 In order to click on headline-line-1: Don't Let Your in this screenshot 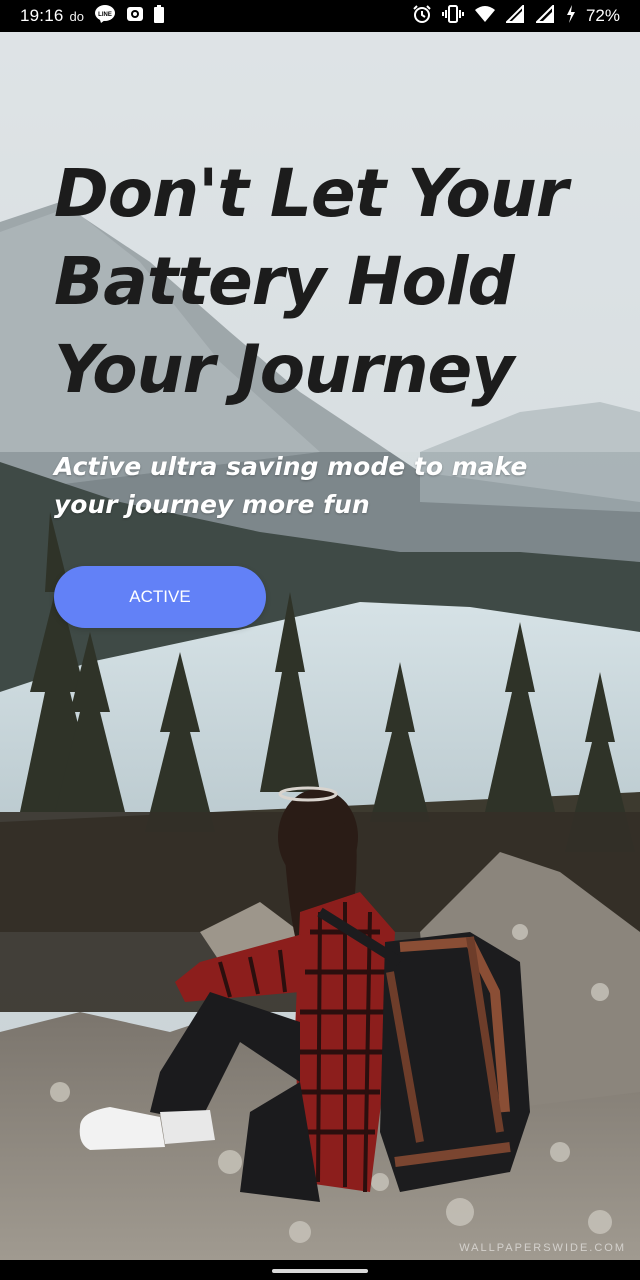, I will do `click(311, 193)`.